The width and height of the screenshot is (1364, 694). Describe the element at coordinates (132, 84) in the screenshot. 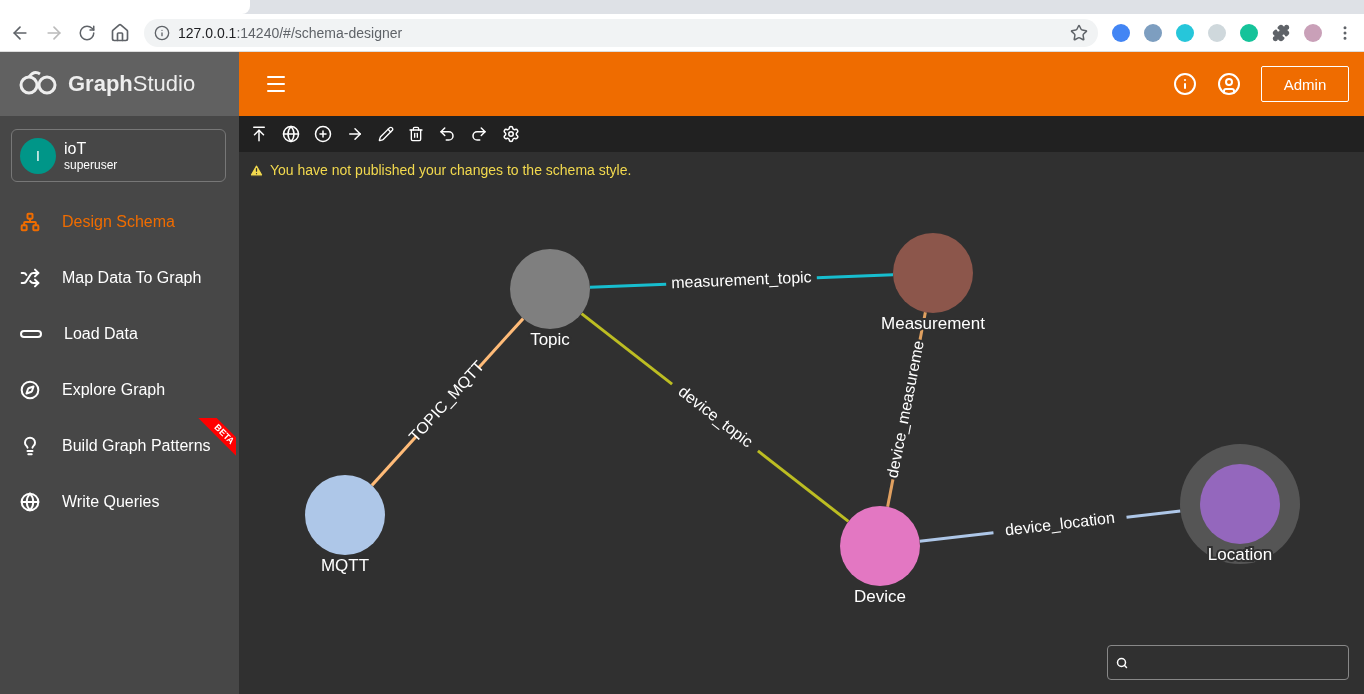

I see `logo-text: GraphStudio` at that location.